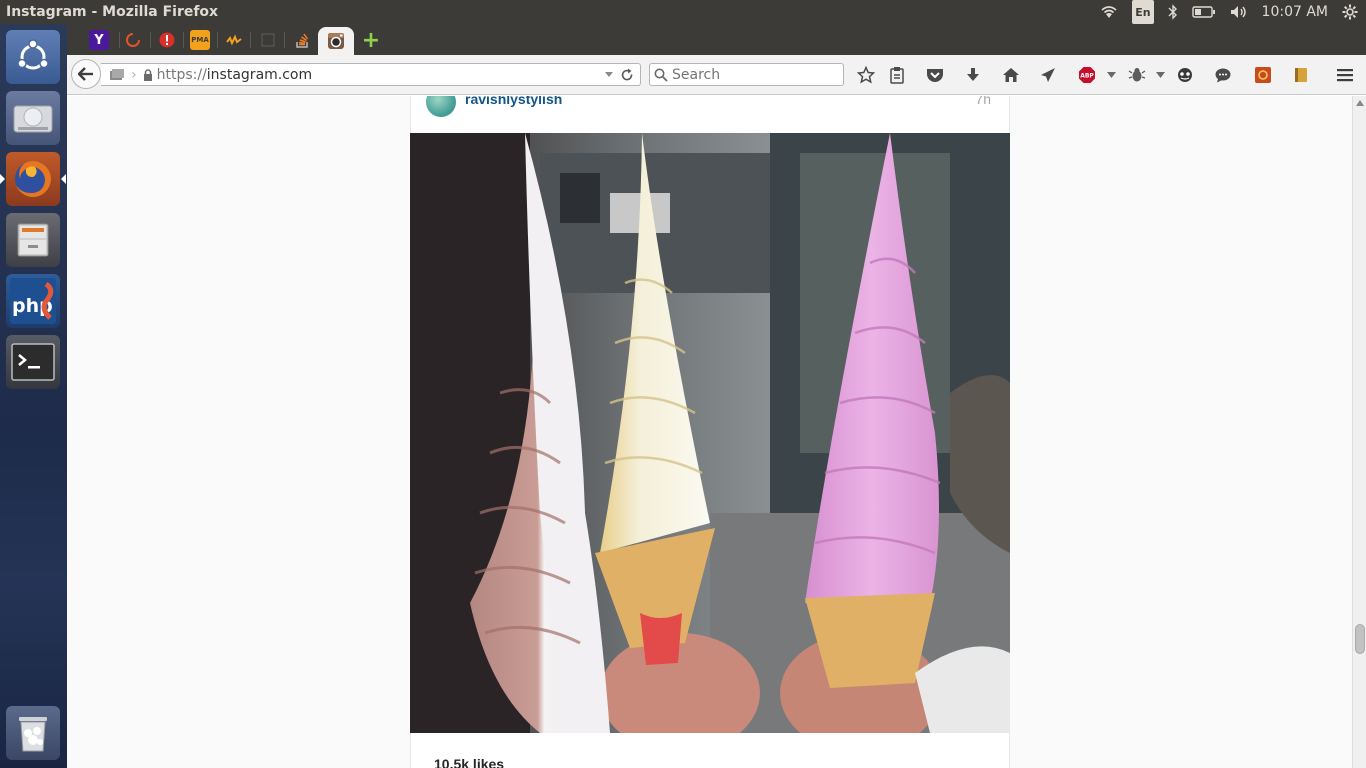 The height and width of the screenshot is (768, 1366). What do you see at coordinates (380, 75) in the screenshot?
I see `url-text: https://instagram.com` at bounding box center [380, 75].